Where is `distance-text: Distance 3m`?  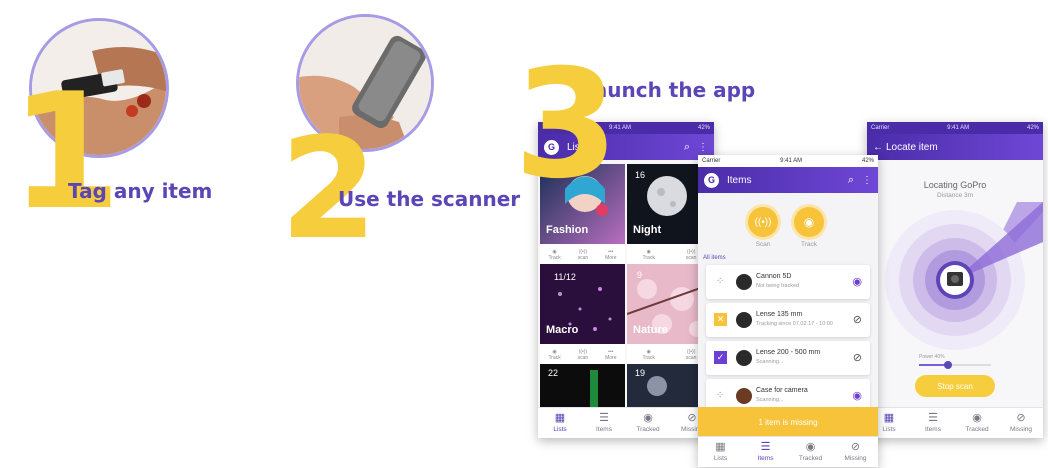 distance-text: Distance 3m is located at coordinates (955, 195).